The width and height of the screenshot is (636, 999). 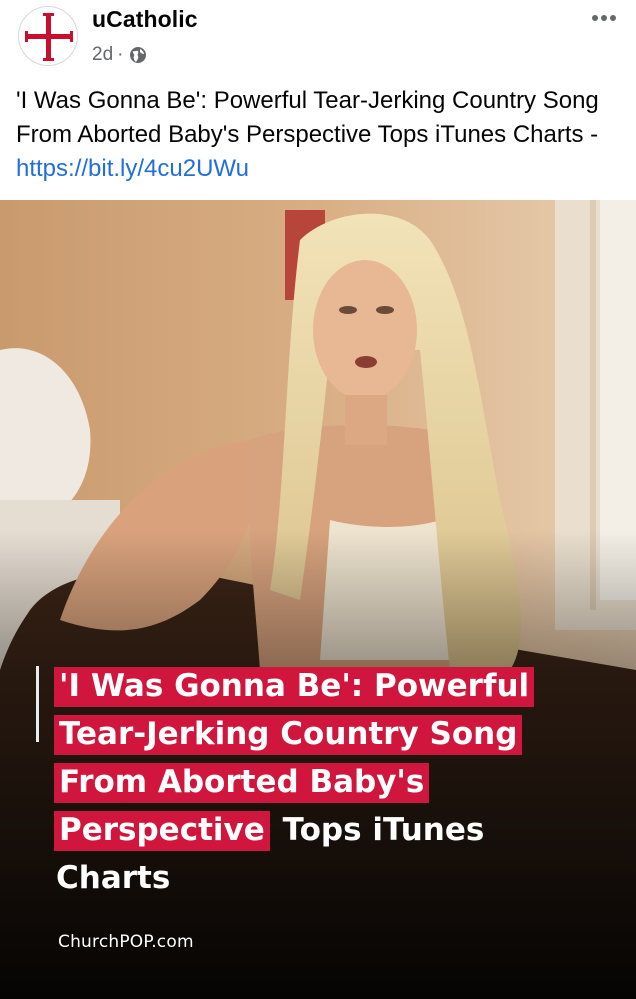 I want to click on headline-highlight: 'I Was Gonna Be': Powerful, so click(x=294, y=687).